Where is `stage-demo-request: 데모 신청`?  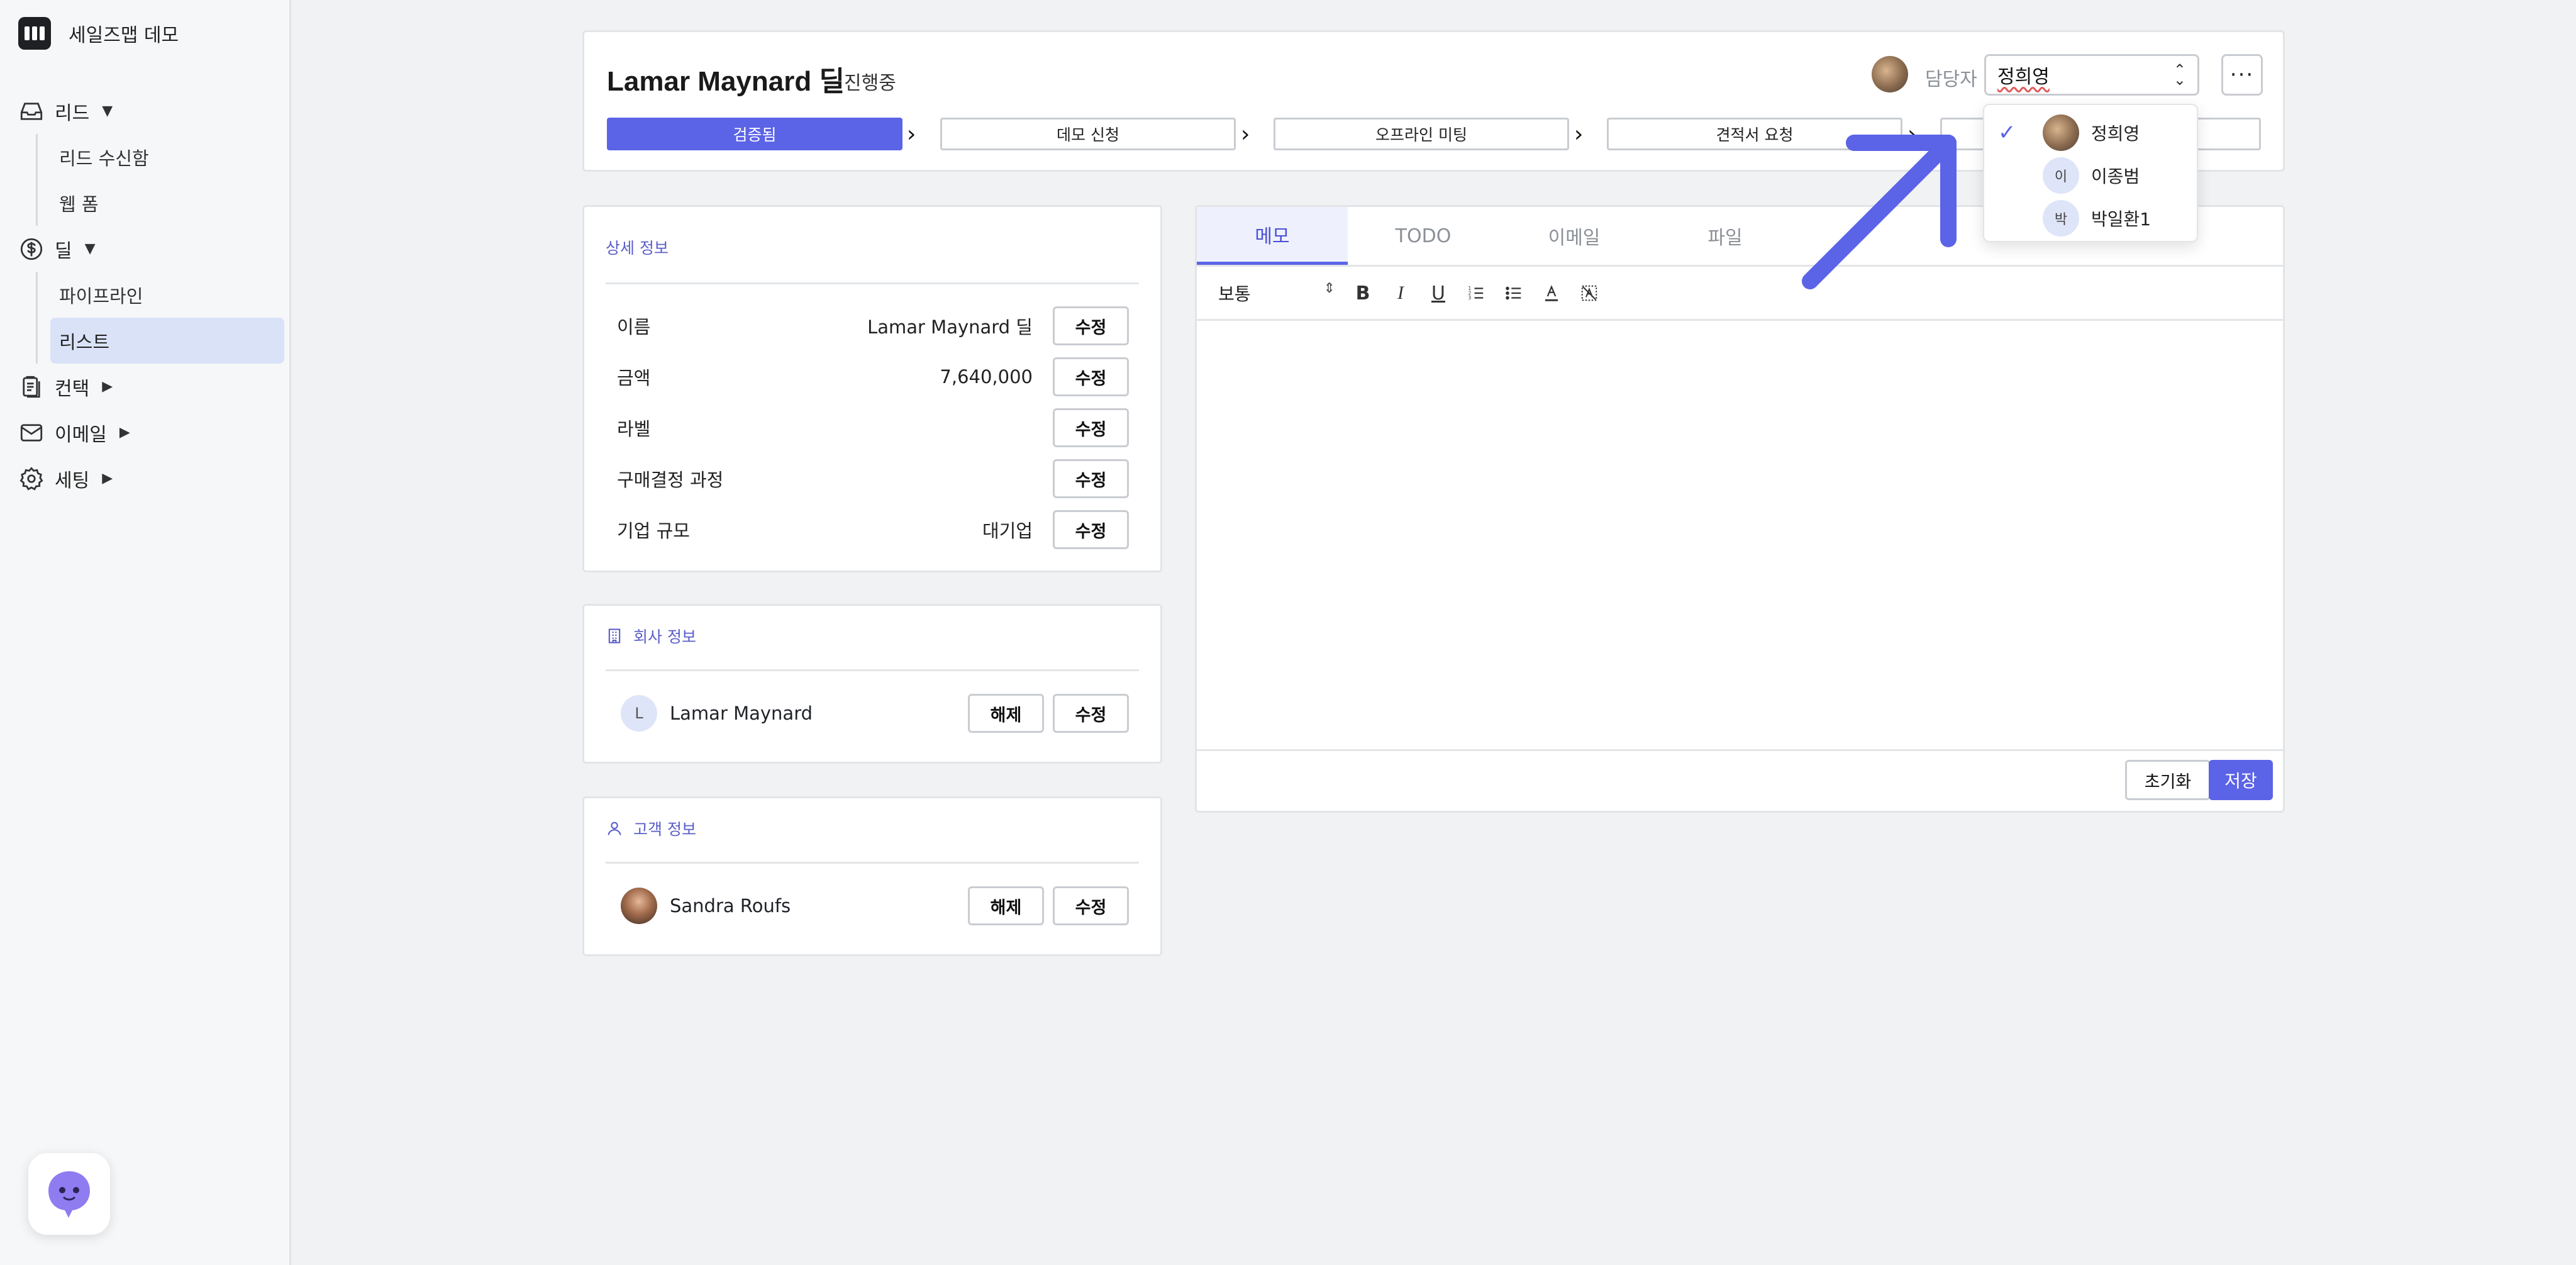 stage-demo-request: 데모 신청 is located at coordinates (1088, 134).